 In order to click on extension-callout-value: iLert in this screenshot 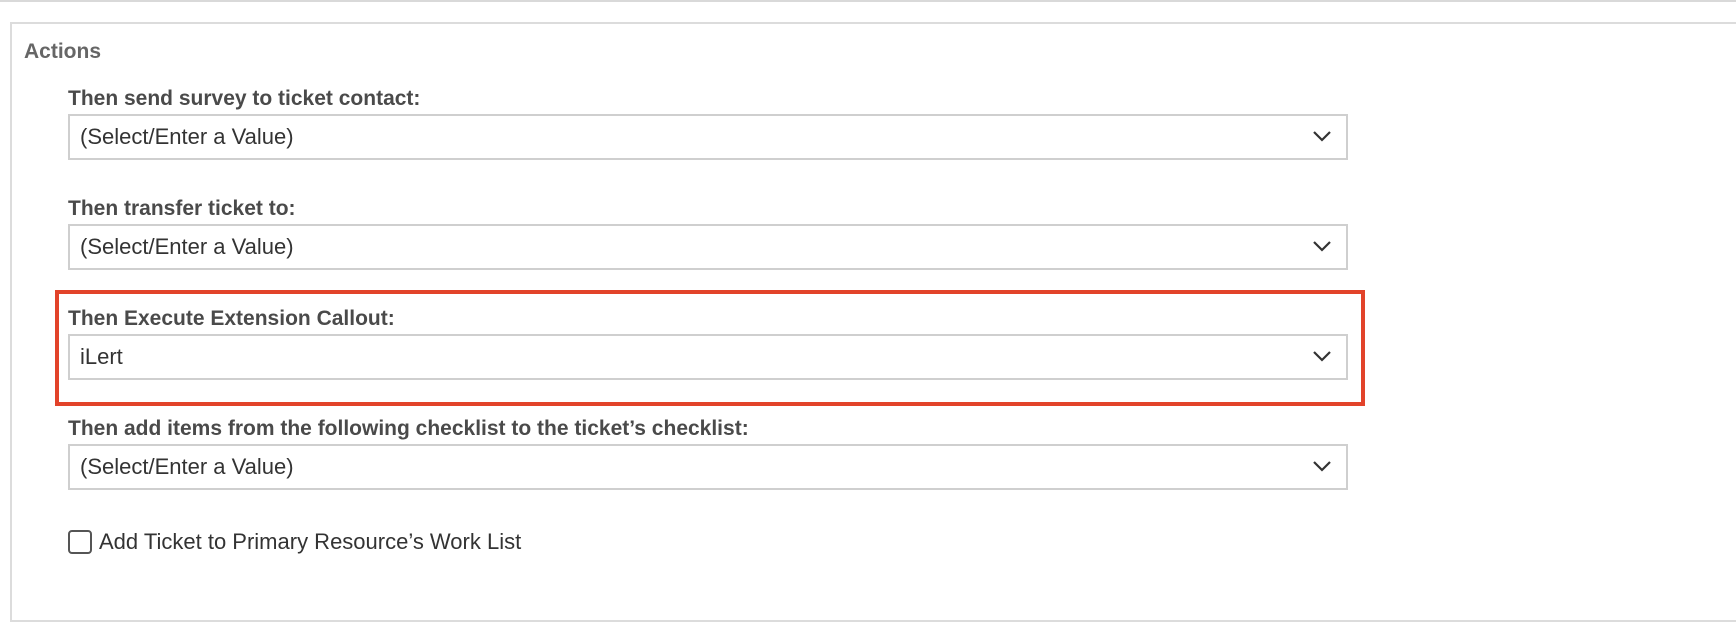, I will do `click(101, 356)`.